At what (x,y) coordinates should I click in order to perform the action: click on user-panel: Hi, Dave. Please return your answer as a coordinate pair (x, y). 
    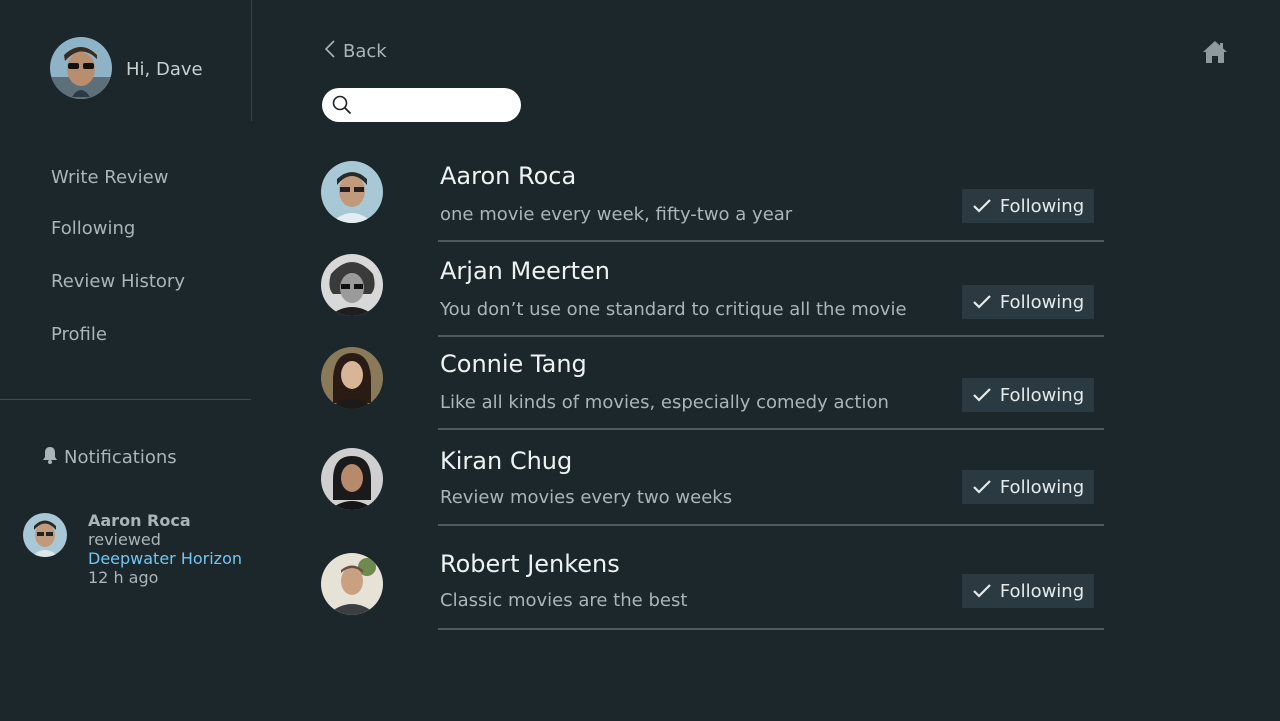
    Looking at the image, I should click on (126, 60).